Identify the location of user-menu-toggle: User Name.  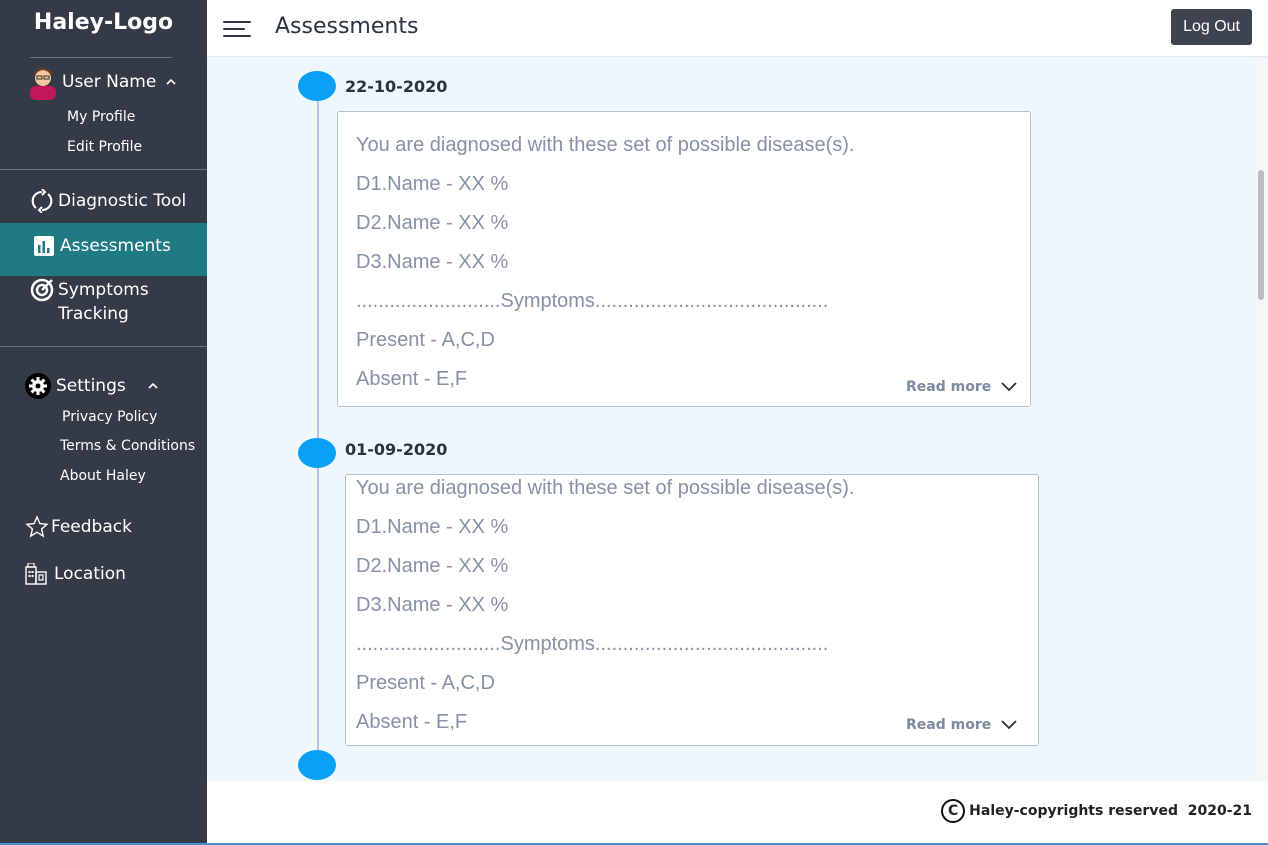
(102, 82).